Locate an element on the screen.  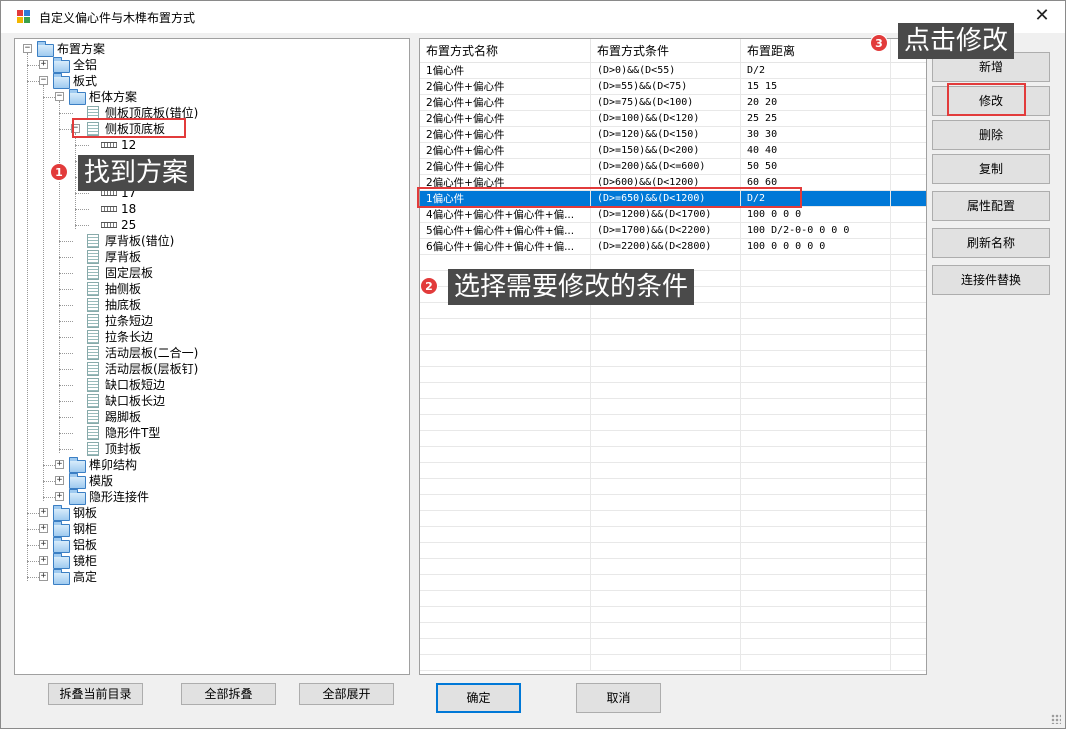
tree-node-item-10: 18 is located at coordinates (210, 209).